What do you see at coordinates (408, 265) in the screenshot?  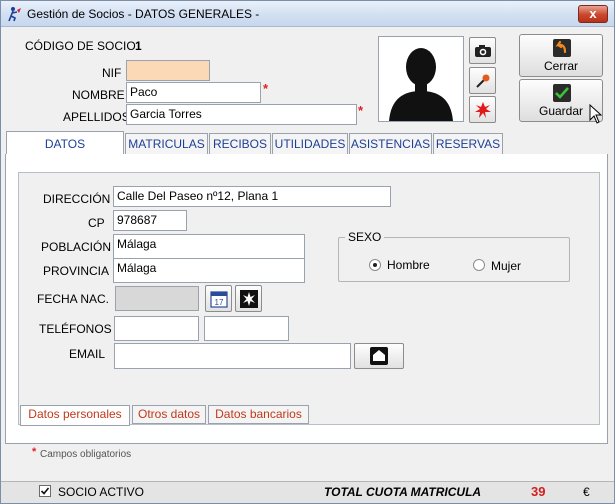 I see `sexo-hombre-label: Hombre` at bounding box center [408, 265].